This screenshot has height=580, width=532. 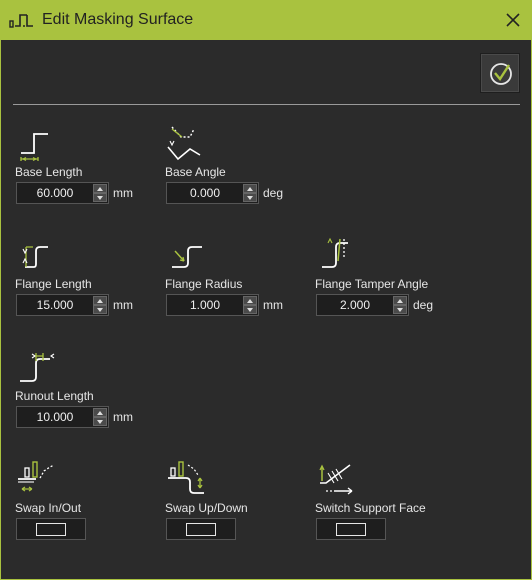 What do you see at coordinates (204, 284) in the screenshot?
I see `flange-radius-label: Flange Radius` at bounding box center [204, 284].